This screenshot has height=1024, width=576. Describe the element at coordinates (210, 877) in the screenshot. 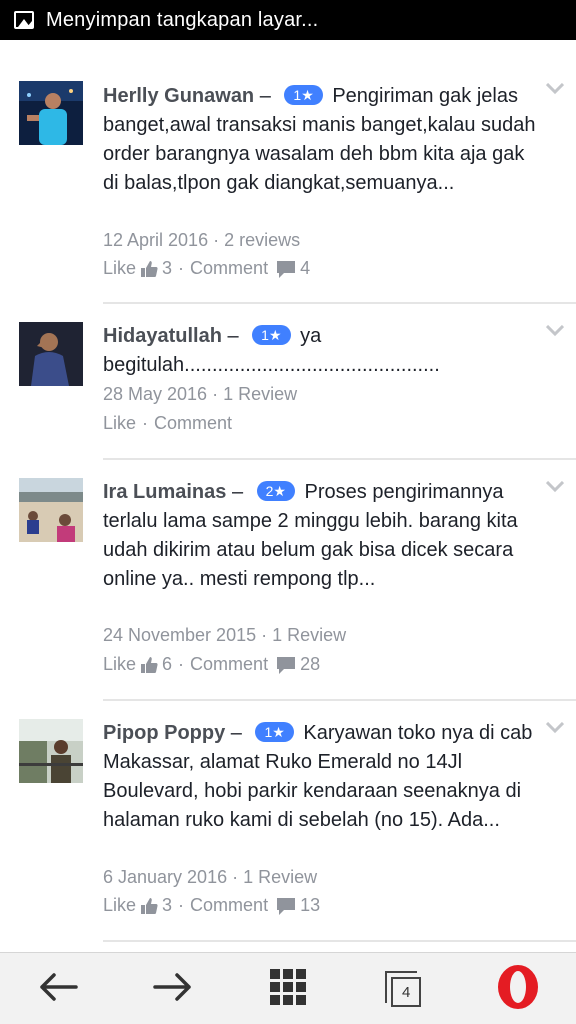

I see `review-meta: 6 January 2016 · 1 Review` at that location.